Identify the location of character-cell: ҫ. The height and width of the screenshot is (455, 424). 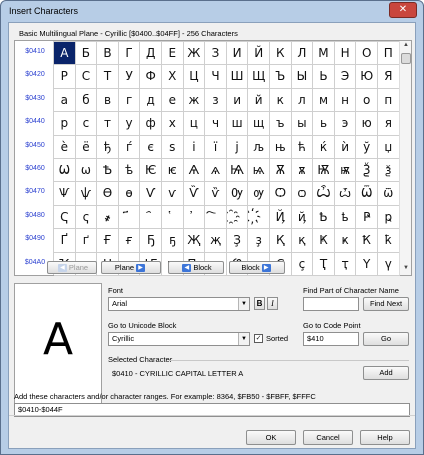
(302, 264).